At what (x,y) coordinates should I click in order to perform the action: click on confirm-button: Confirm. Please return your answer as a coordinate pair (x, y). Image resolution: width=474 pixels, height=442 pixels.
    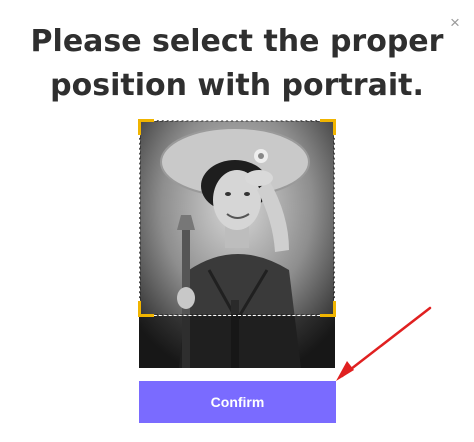
    Looking at the image, I should click on (237, 402).